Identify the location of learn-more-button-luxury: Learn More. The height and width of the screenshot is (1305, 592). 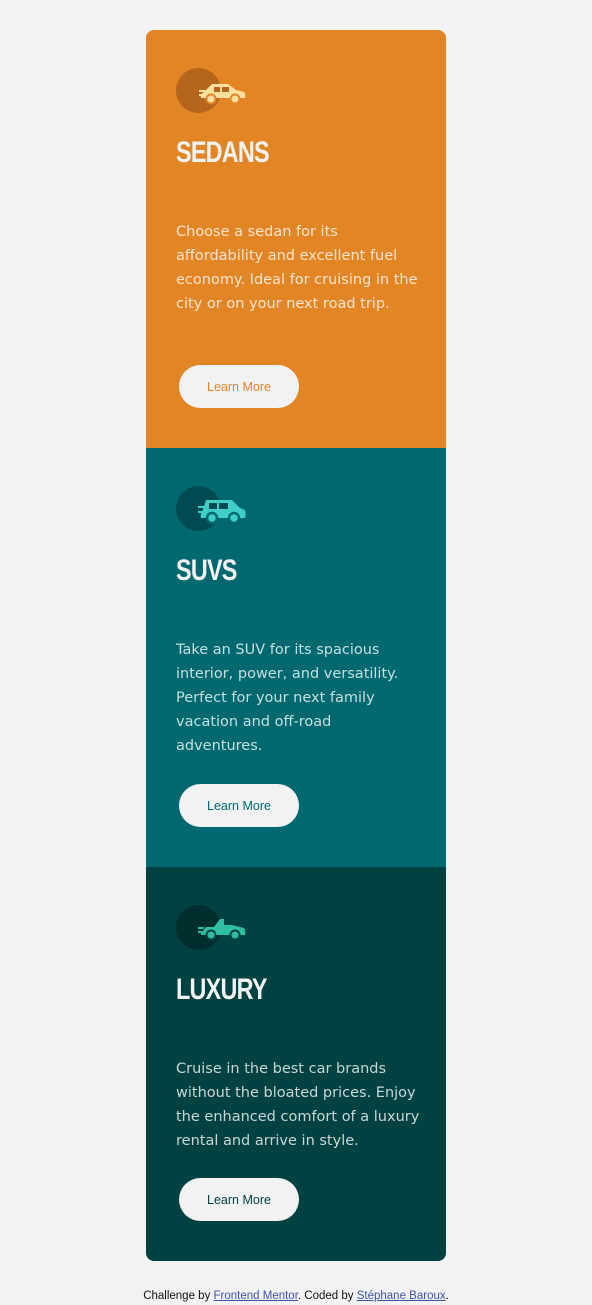
(239, 1199).